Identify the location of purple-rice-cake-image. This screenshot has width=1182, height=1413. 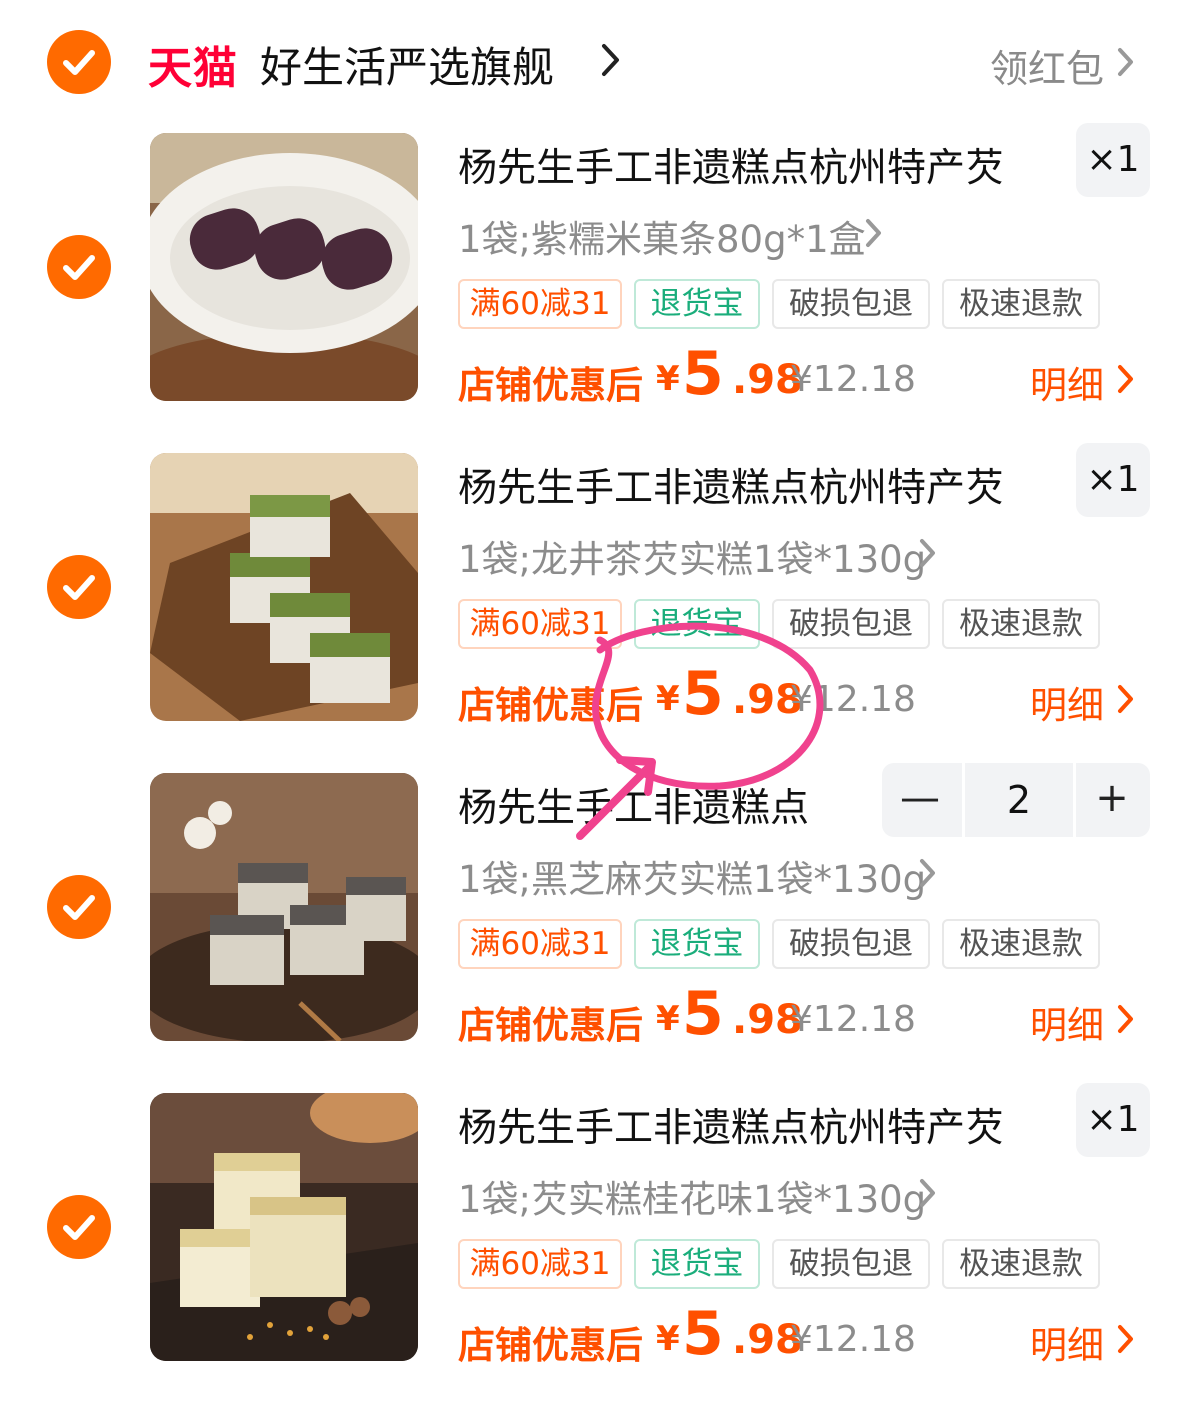
(284, 267).